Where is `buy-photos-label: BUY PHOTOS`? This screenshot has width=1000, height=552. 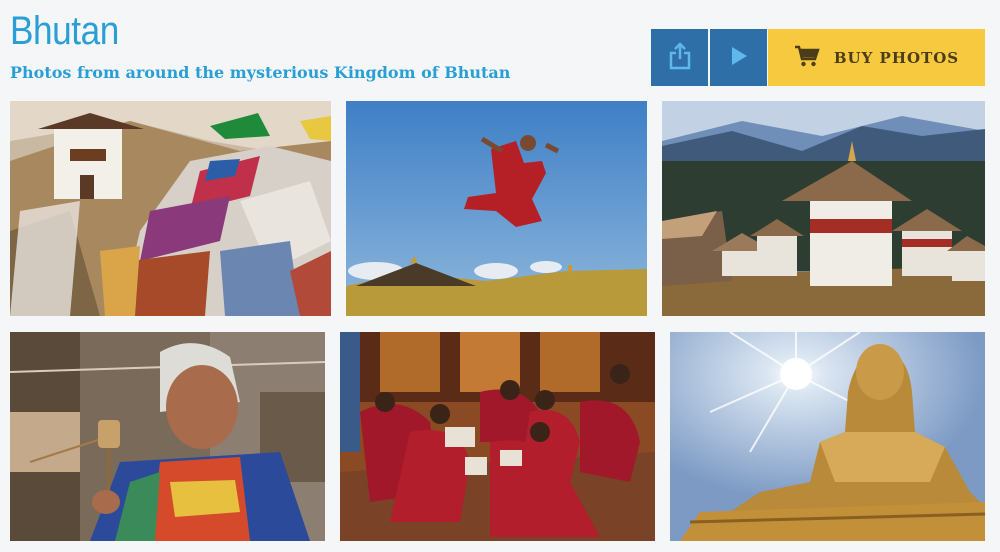 buy-photos-label: BUY PHOTOS is located at coordinates (896, 57).